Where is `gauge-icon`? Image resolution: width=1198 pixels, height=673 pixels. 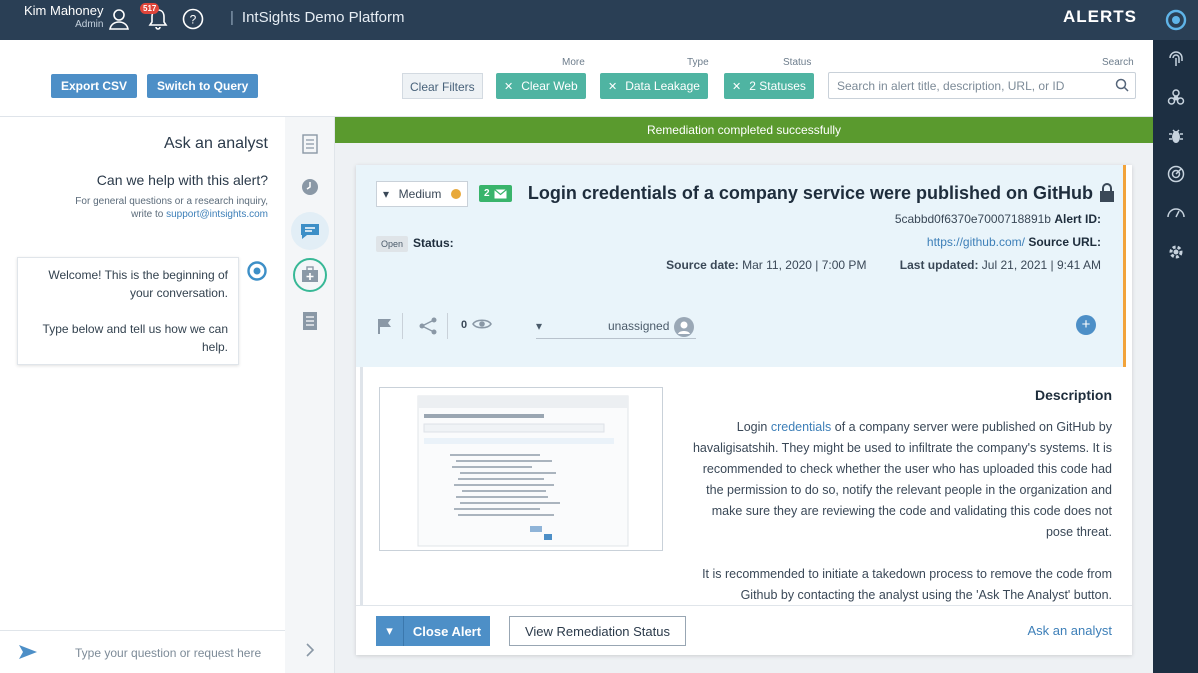 gauge-icon is located at coordinates (1176, 212).